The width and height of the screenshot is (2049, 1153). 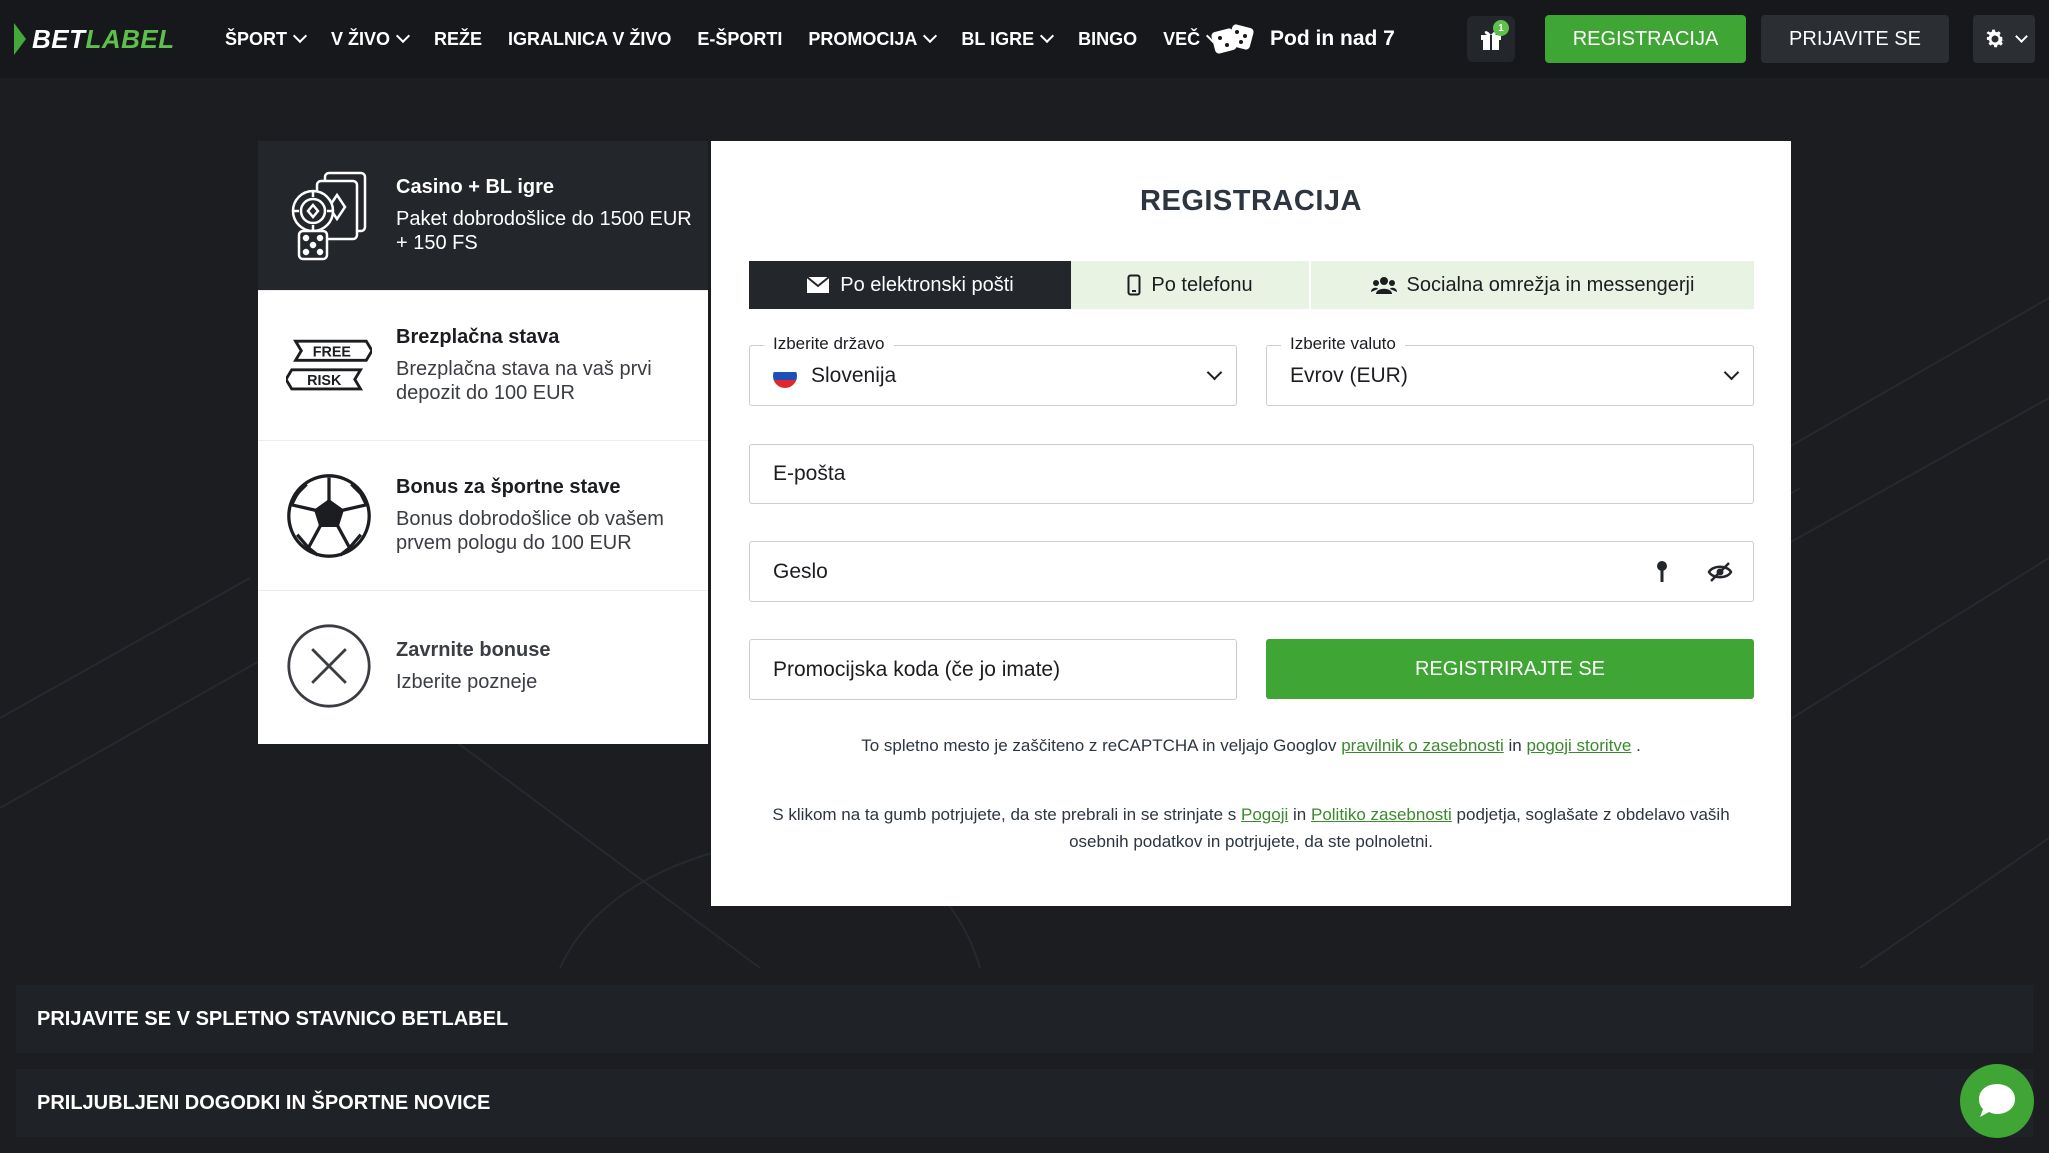 What do you see at coordinates (1578, 745) in the screenshot?
I see `terms-of-service-link: pogoji storitve` at bounding box center [1578, 745].